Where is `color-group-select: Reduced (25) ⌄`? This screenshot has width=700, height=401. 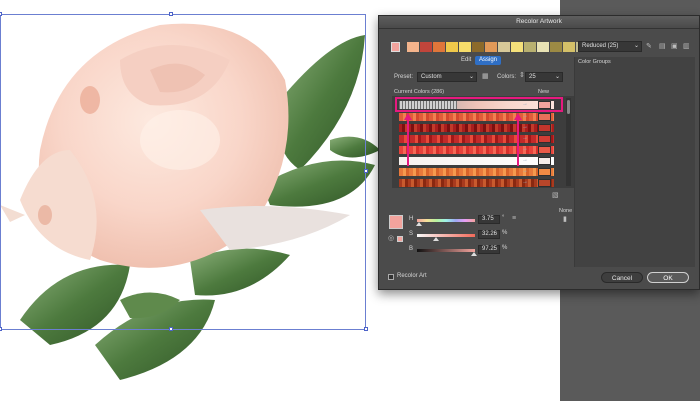 color-group-select: Reduced (25) ⌄ is located at coordinates (610, 46).